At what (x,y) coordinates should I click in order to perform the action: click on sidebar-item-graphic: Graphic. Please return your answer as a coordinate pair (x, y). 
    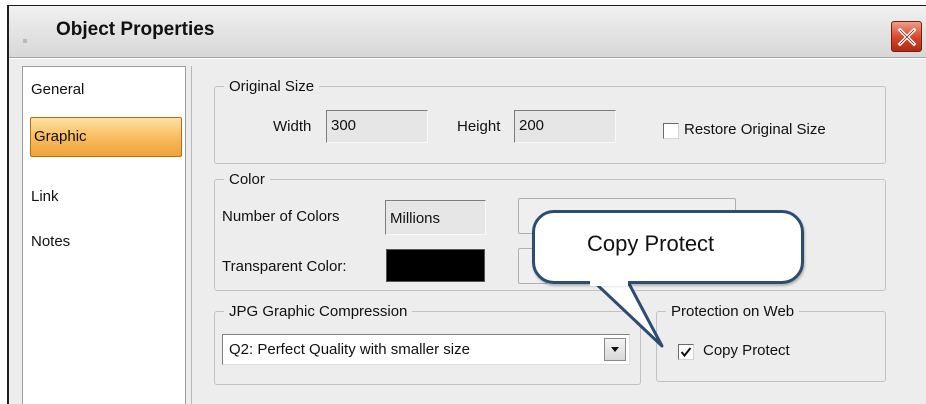
    Looking at the image, I should click on (106, 137).